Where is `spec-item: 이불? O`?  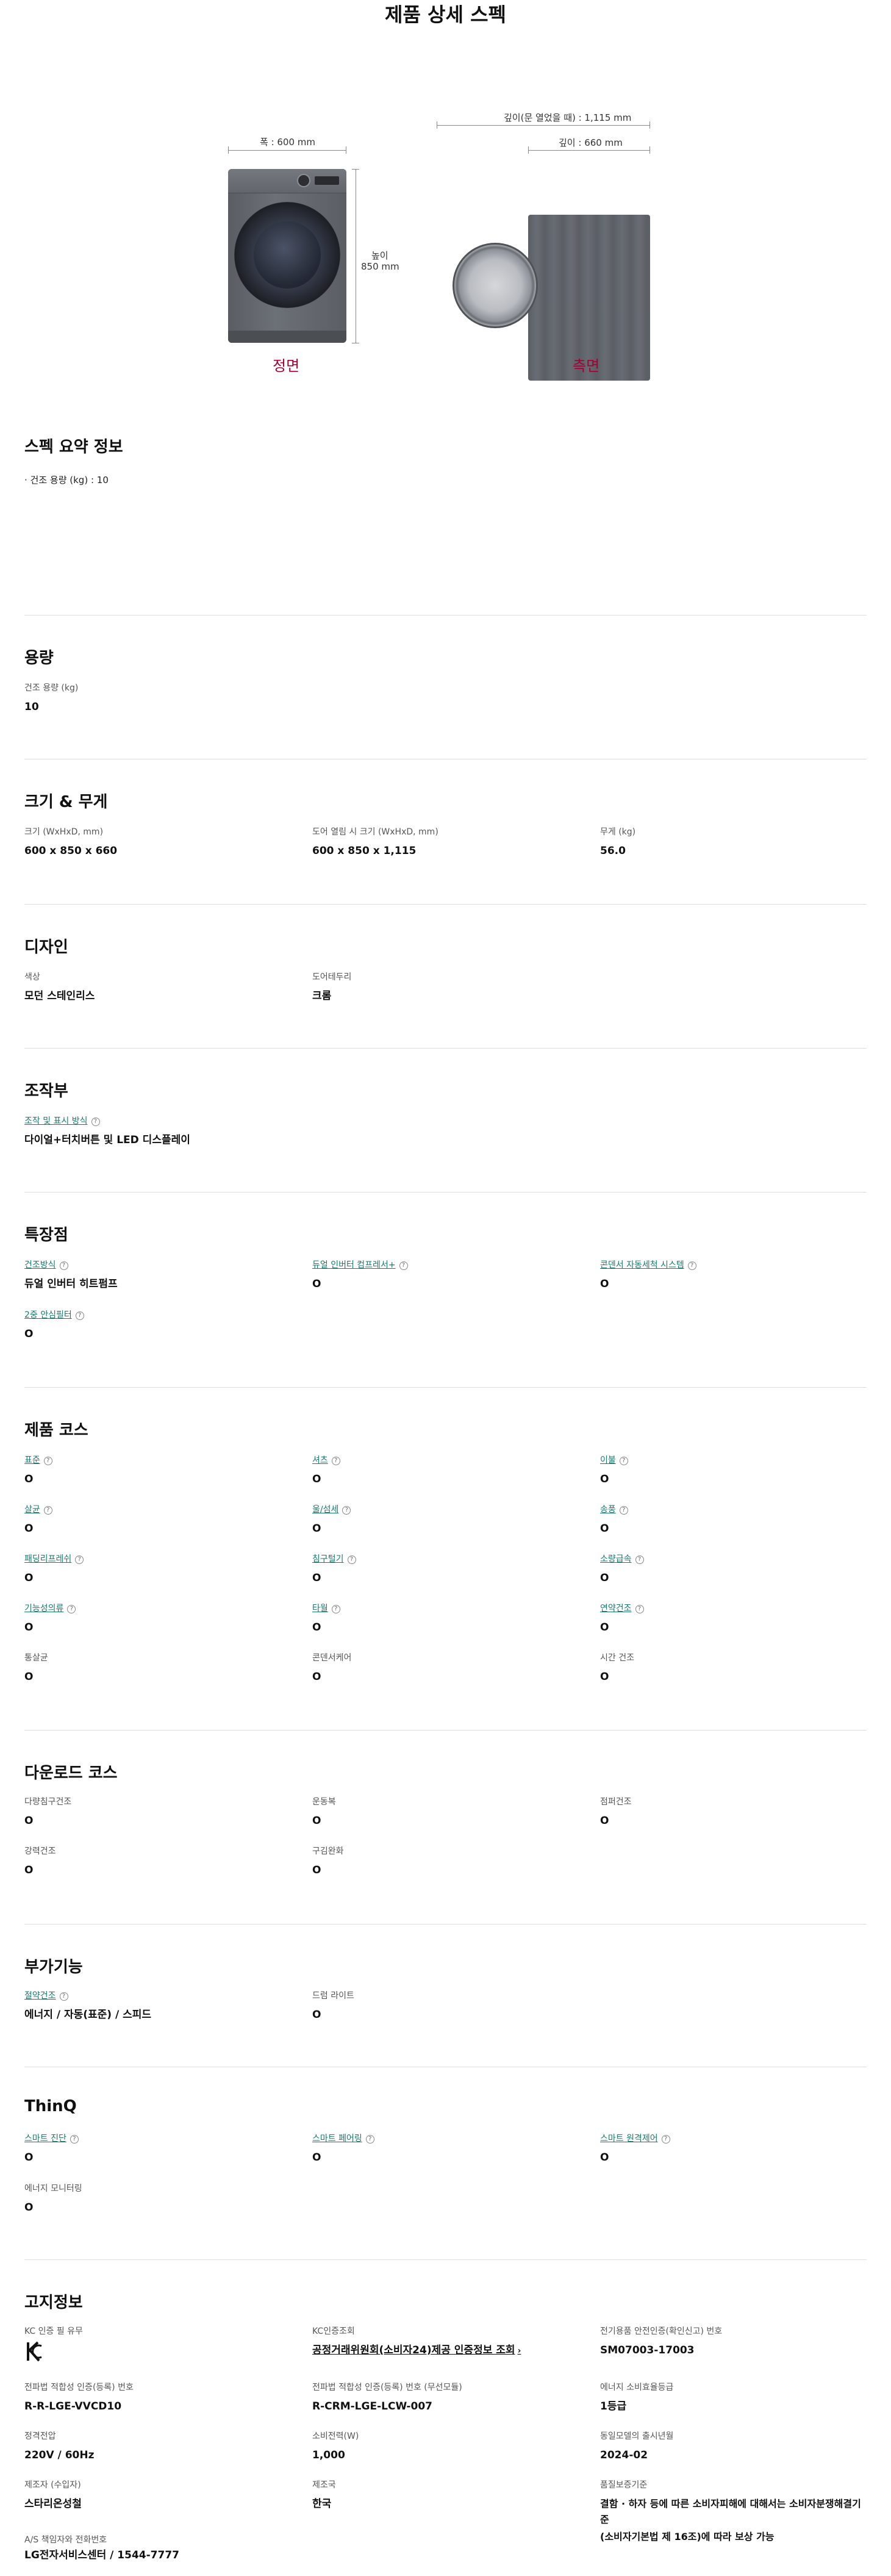 spec-item: 이불? O is located at coordinates (614, 1470).